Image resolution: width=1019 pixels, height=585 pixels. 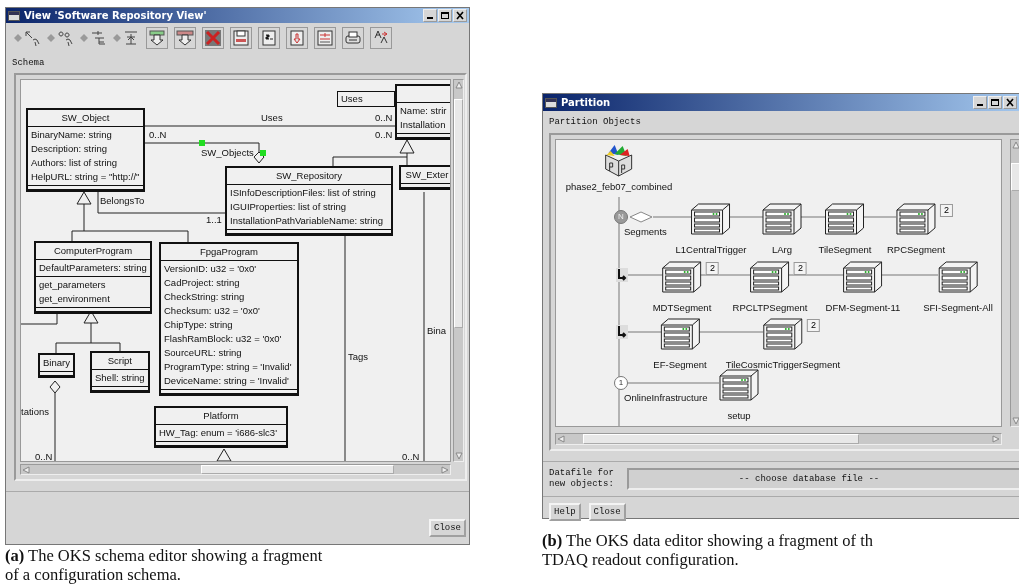 I want to click on diamond-icon, so click(x=18, y=38).